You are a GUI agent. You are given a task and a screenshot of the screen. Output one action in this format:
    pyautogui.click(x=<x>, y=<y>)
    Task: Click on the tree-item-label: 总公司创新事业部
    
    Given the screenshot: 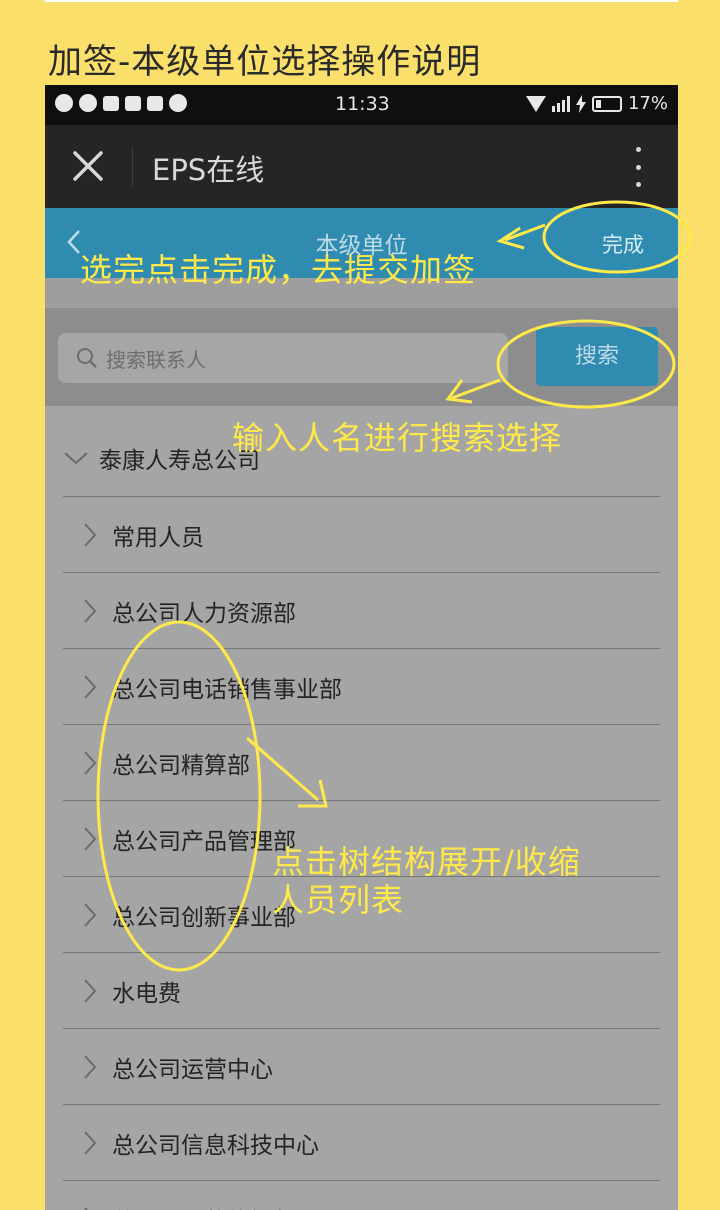 What is the action you would take?
    pyautogui.click(x=204, y=917)
    